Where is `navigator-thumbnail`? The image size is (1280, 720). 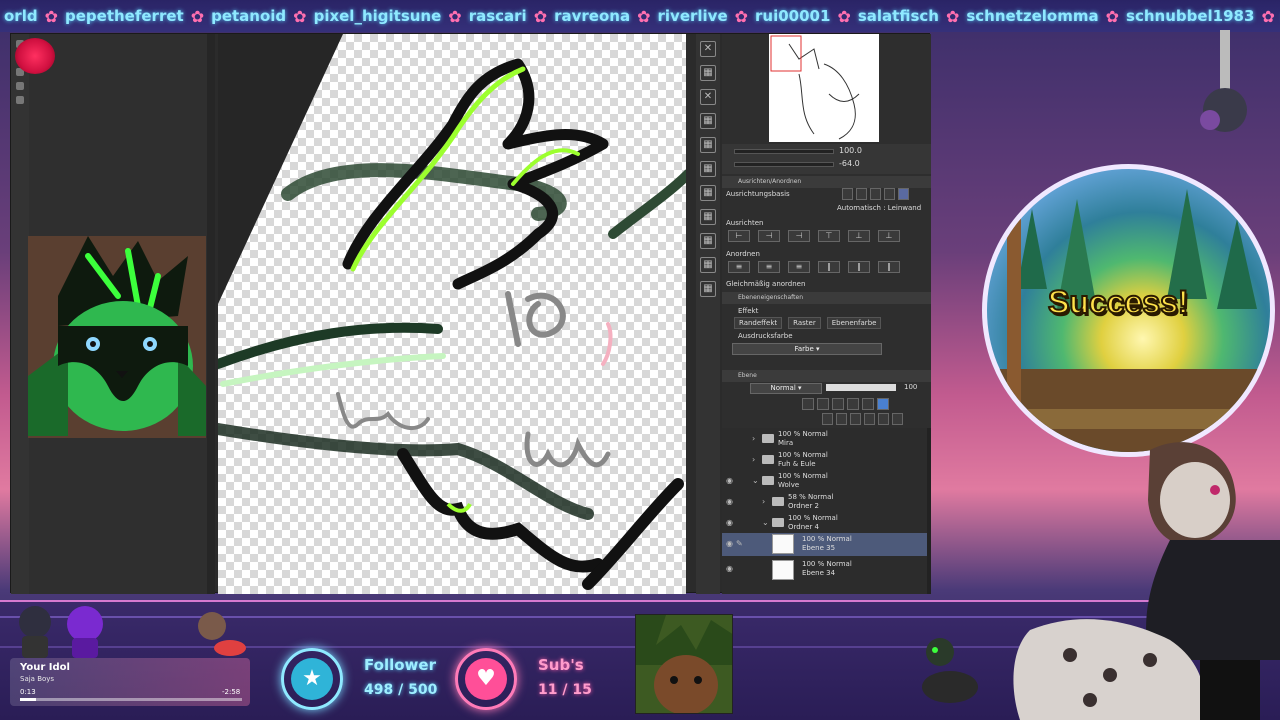
navigator-thumbnail is located at coordinates (824, 88).